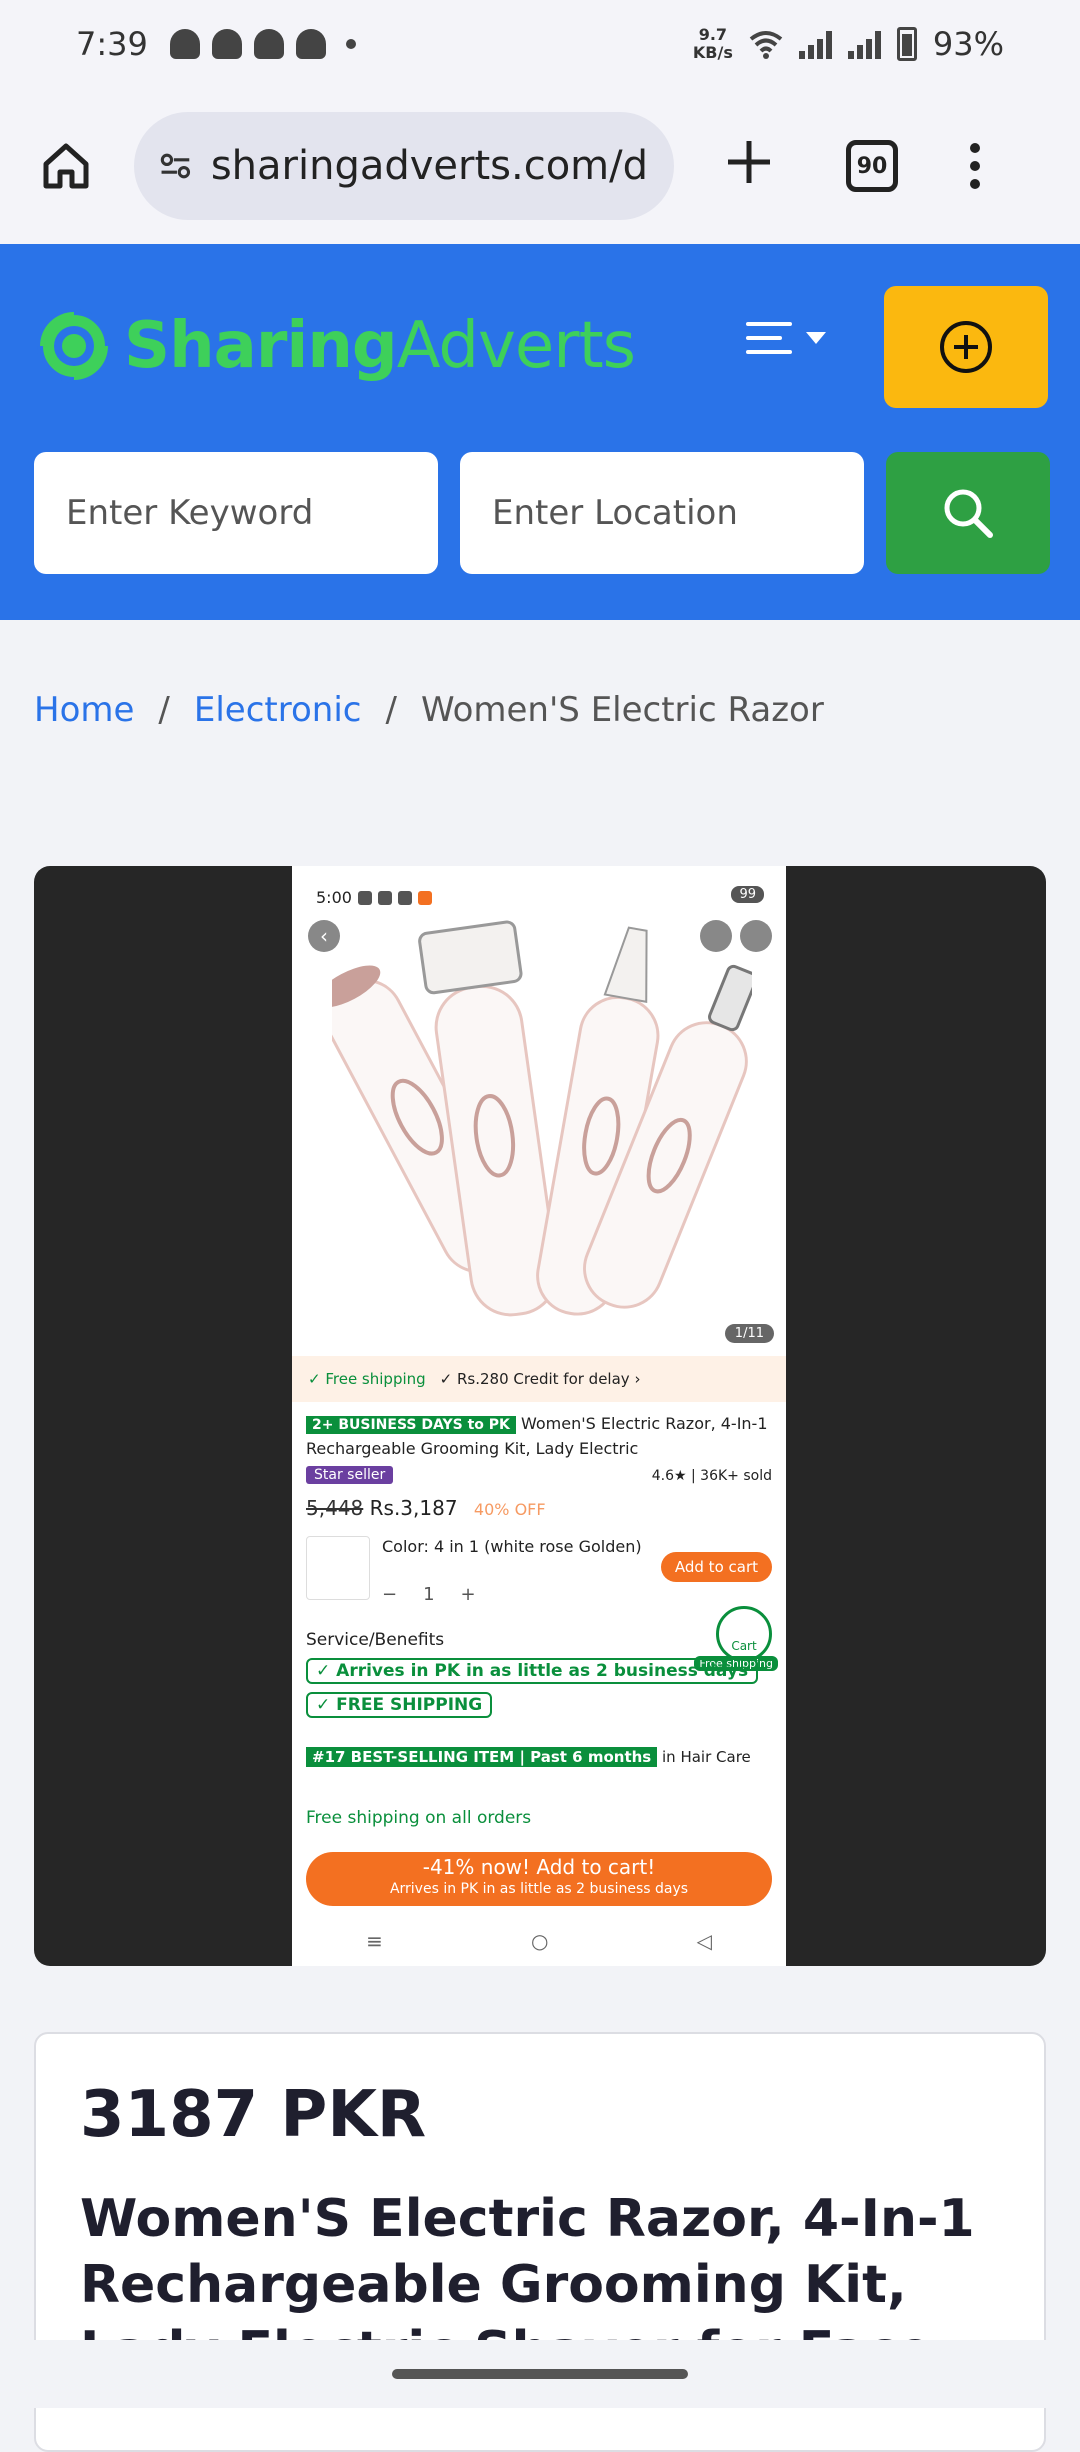 This screenshot has width=1080, height=2452. I want to click on notification-icons, so click(262, 44).